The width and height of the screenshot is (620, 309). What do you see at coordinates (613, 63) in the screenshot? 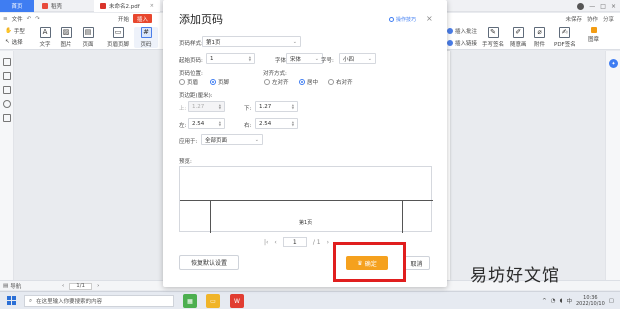
I see `assistant-icon: ✦` at bounding box center [613, 63].